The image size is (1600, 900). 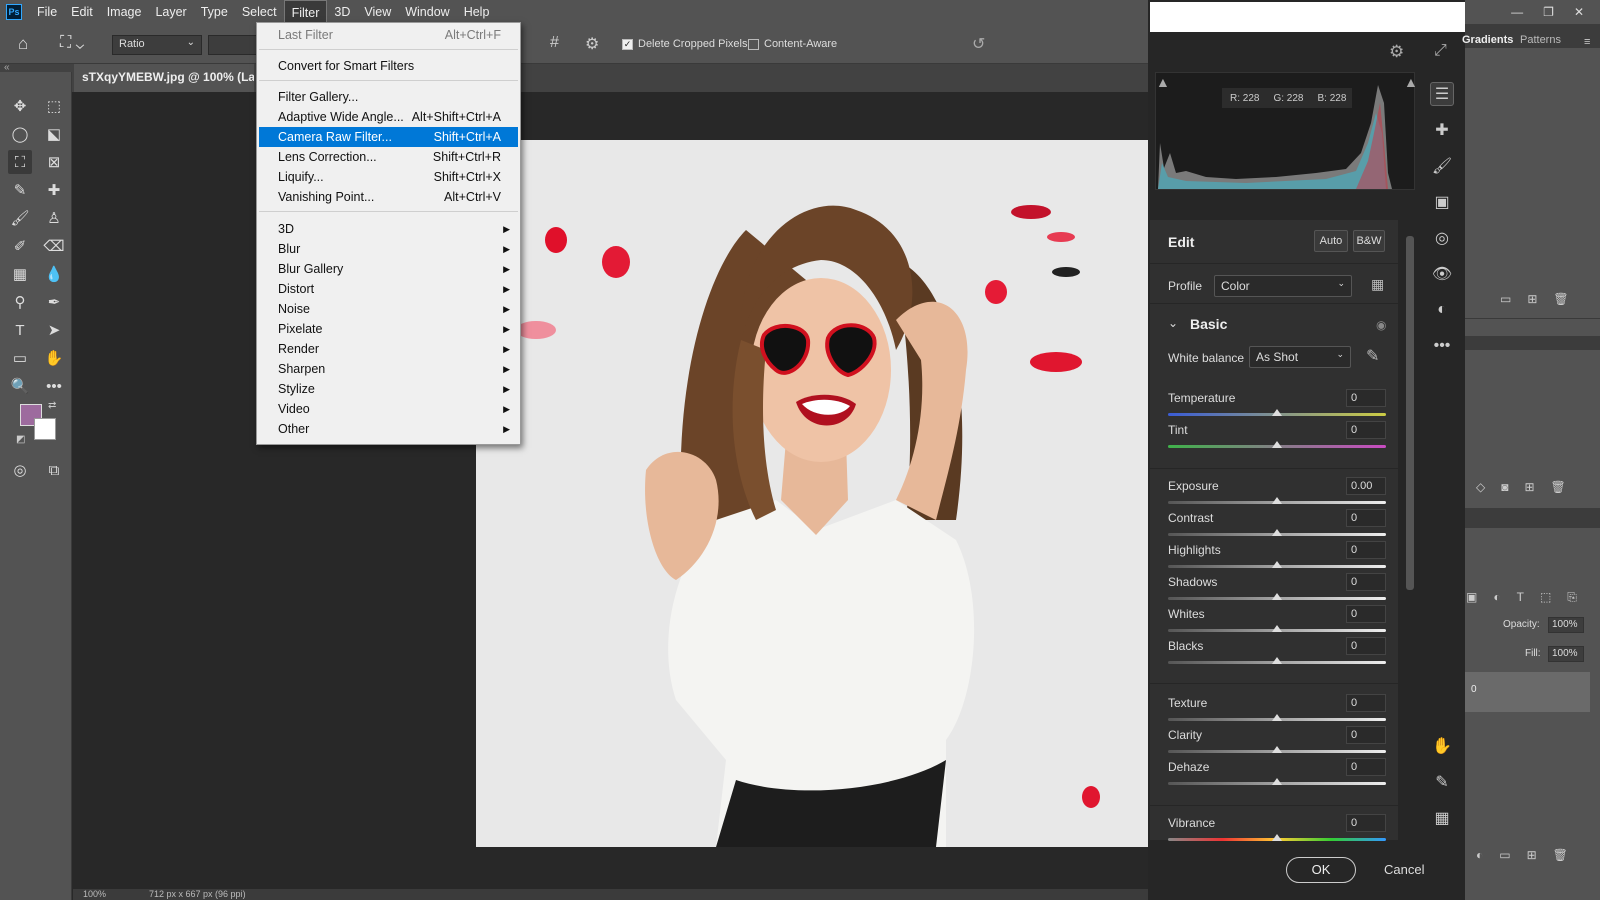 What do you see at coordinates (388, 137) in the screenshot?
I see `menu-item-camera-raw-filter: Camera Raw Filter... Shift+Ctrl+A` at bounding box center [388, 137].